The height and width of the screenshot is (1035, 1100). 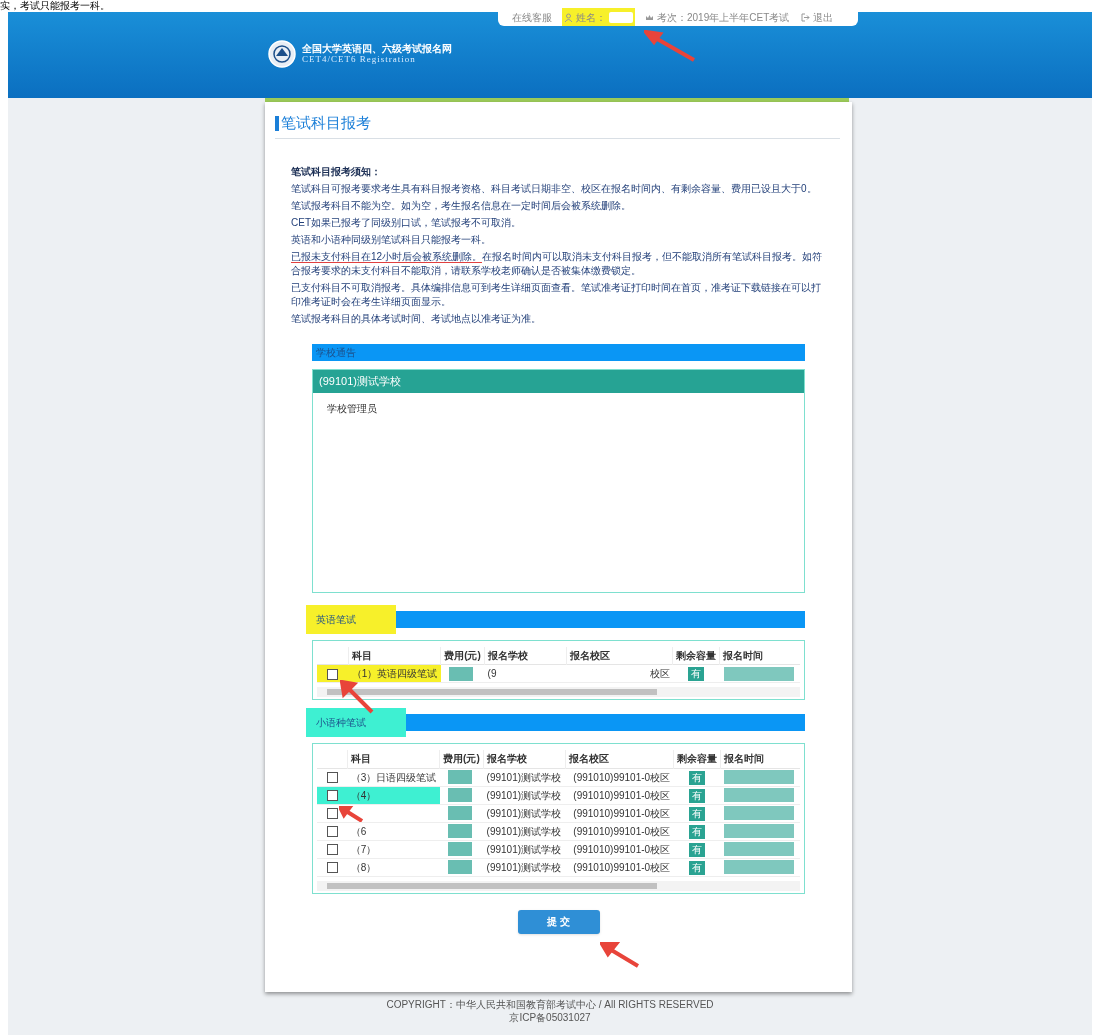 I want to click on table-cell: (9, so click(x=492, y=673).